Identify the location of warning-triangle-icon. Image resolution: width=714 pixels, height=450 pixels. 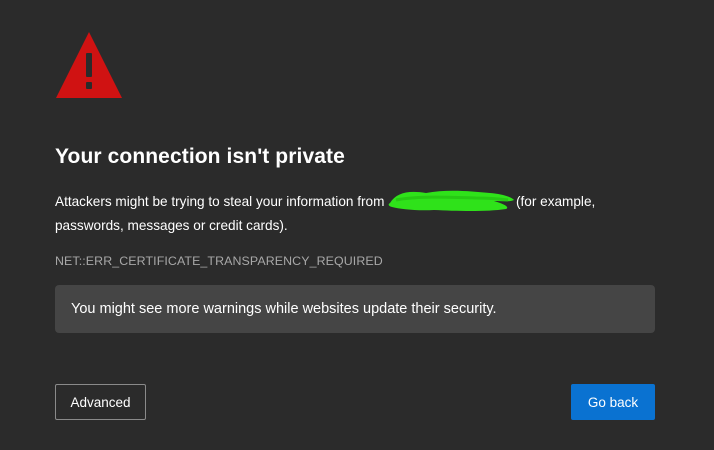
(89, 65).